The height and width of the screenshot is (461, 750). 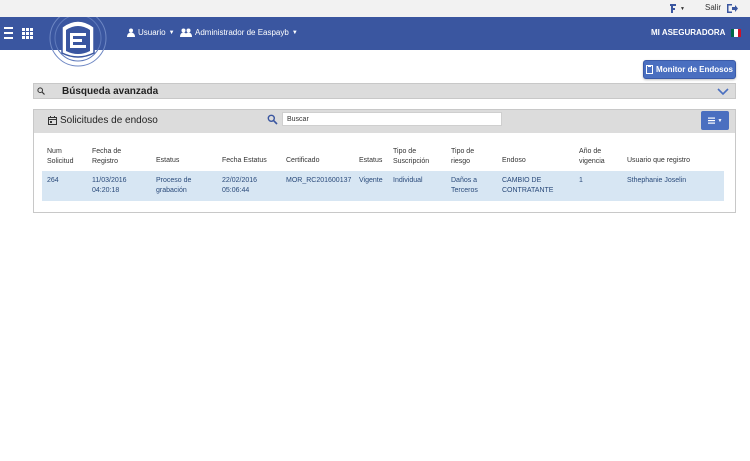 I want to click on users-icon, so click(x=186, y=32).